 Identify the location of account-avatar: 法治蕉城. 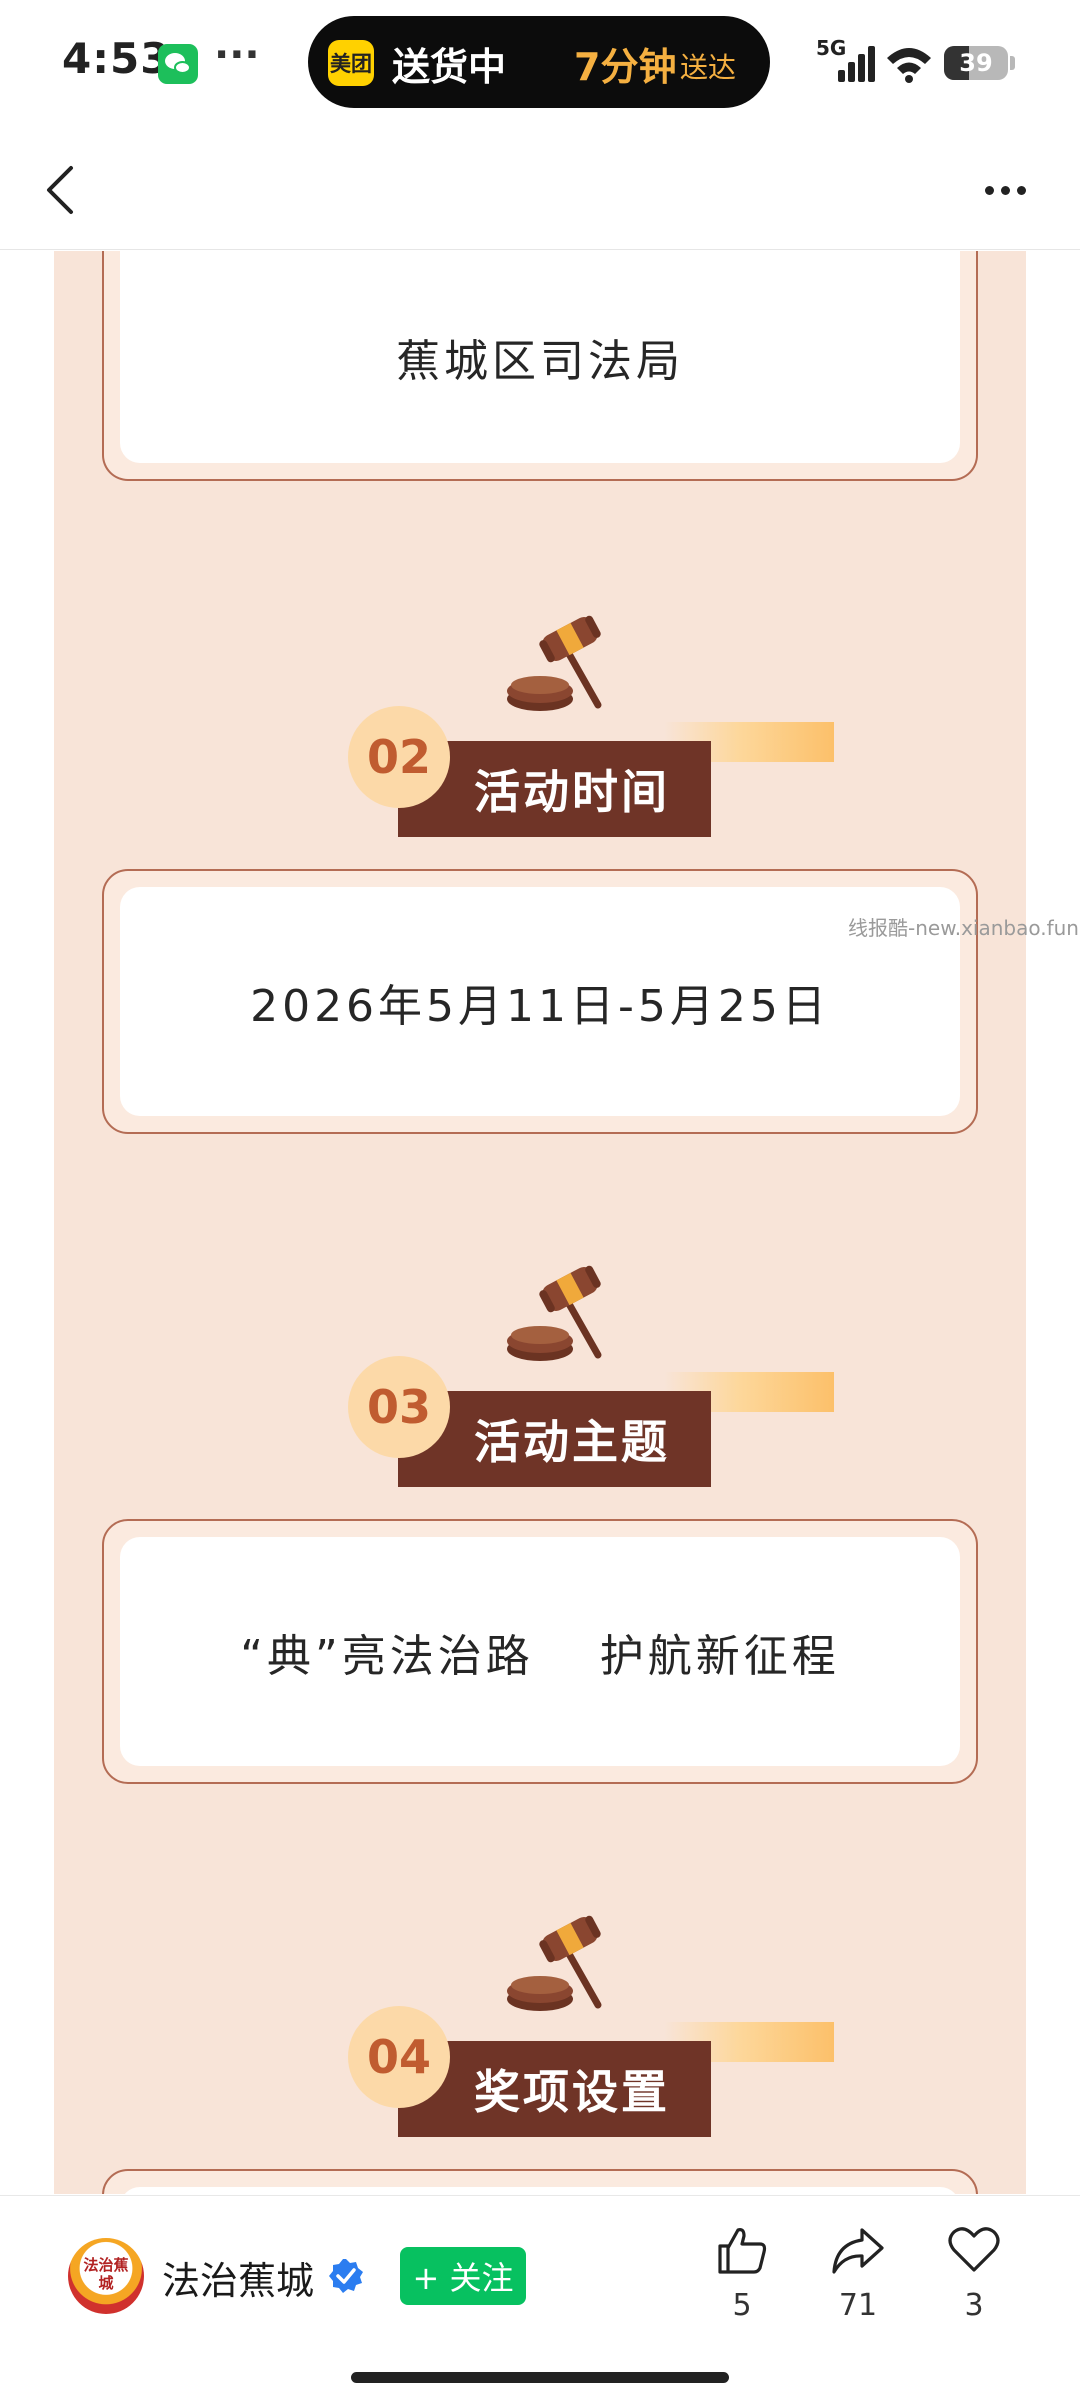
(106, 2276).